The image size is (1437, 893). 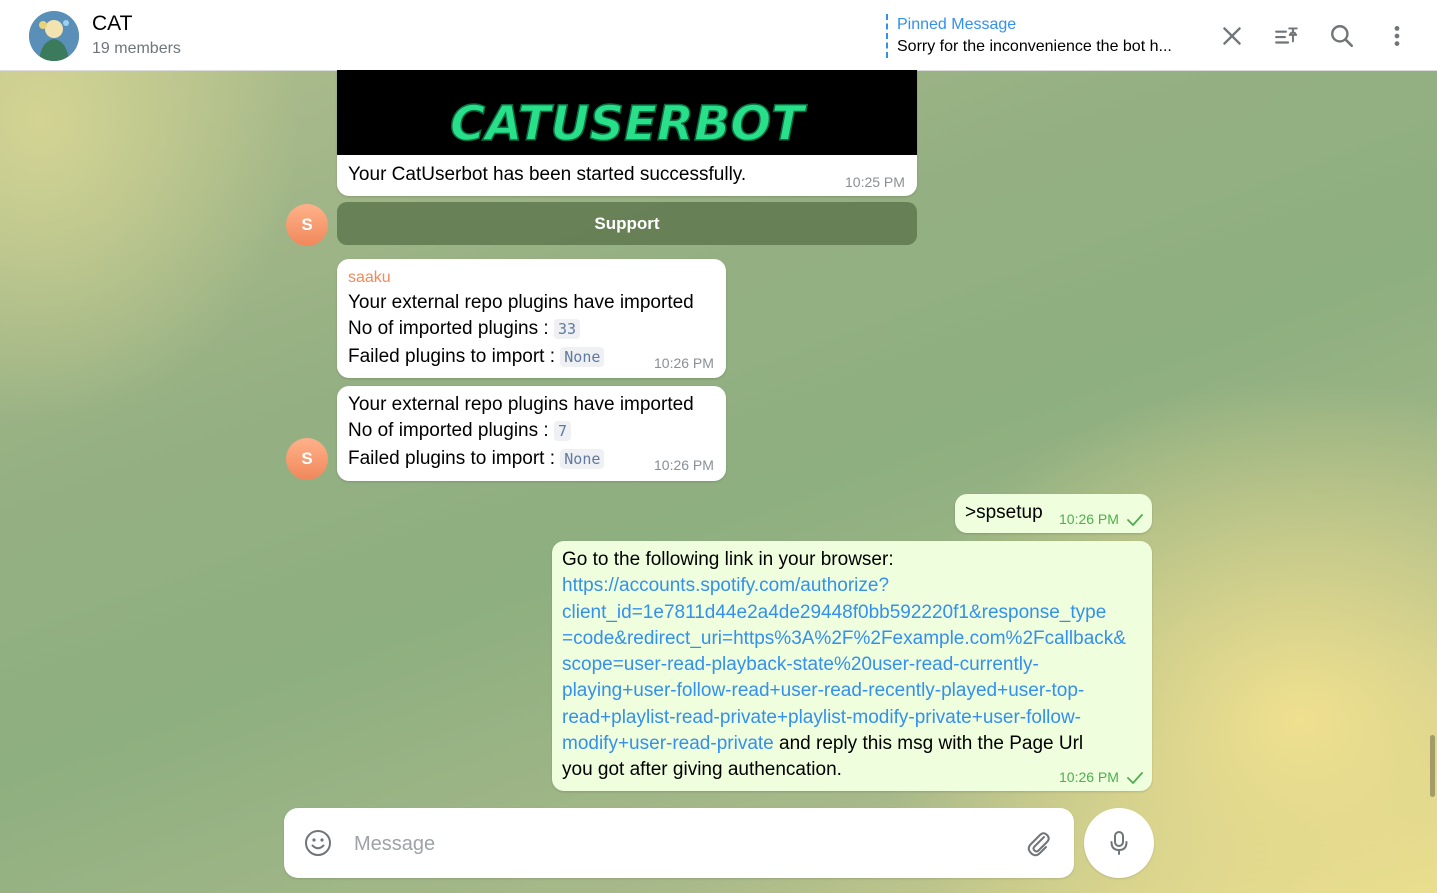 What do you see at coordinates (136, 48) in the screenshot?
I see `members-count: 19 members` at bounding box center [136, 48].